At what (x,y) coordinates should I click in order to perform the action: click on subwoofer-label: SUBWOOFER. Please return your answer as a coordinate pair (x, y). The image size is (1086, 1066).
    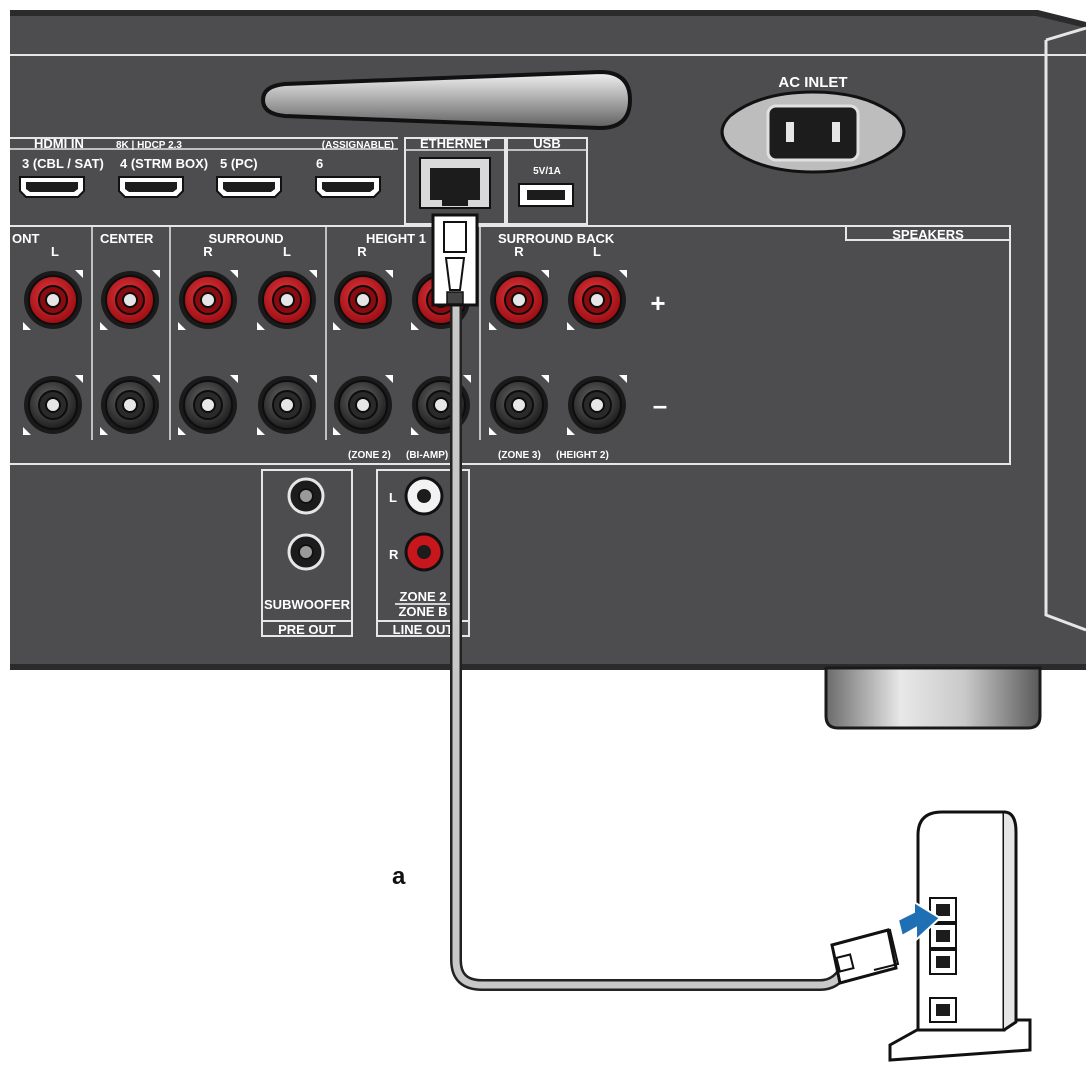
    Looking at the image, I should click on (307, 604).